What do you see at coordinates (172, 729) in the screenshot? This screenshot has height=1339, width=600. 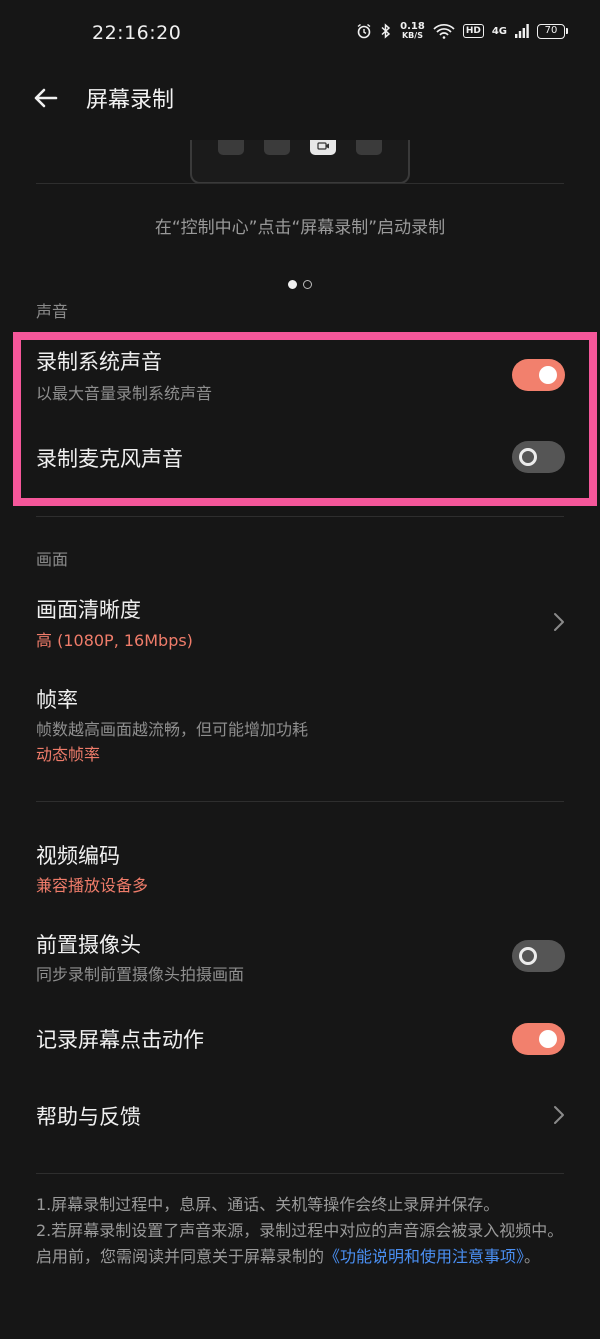 I see `frame-rate-subtitle: 帧数越高画面越流畅，但可能增加功耗` at bounding box center [172, 729].